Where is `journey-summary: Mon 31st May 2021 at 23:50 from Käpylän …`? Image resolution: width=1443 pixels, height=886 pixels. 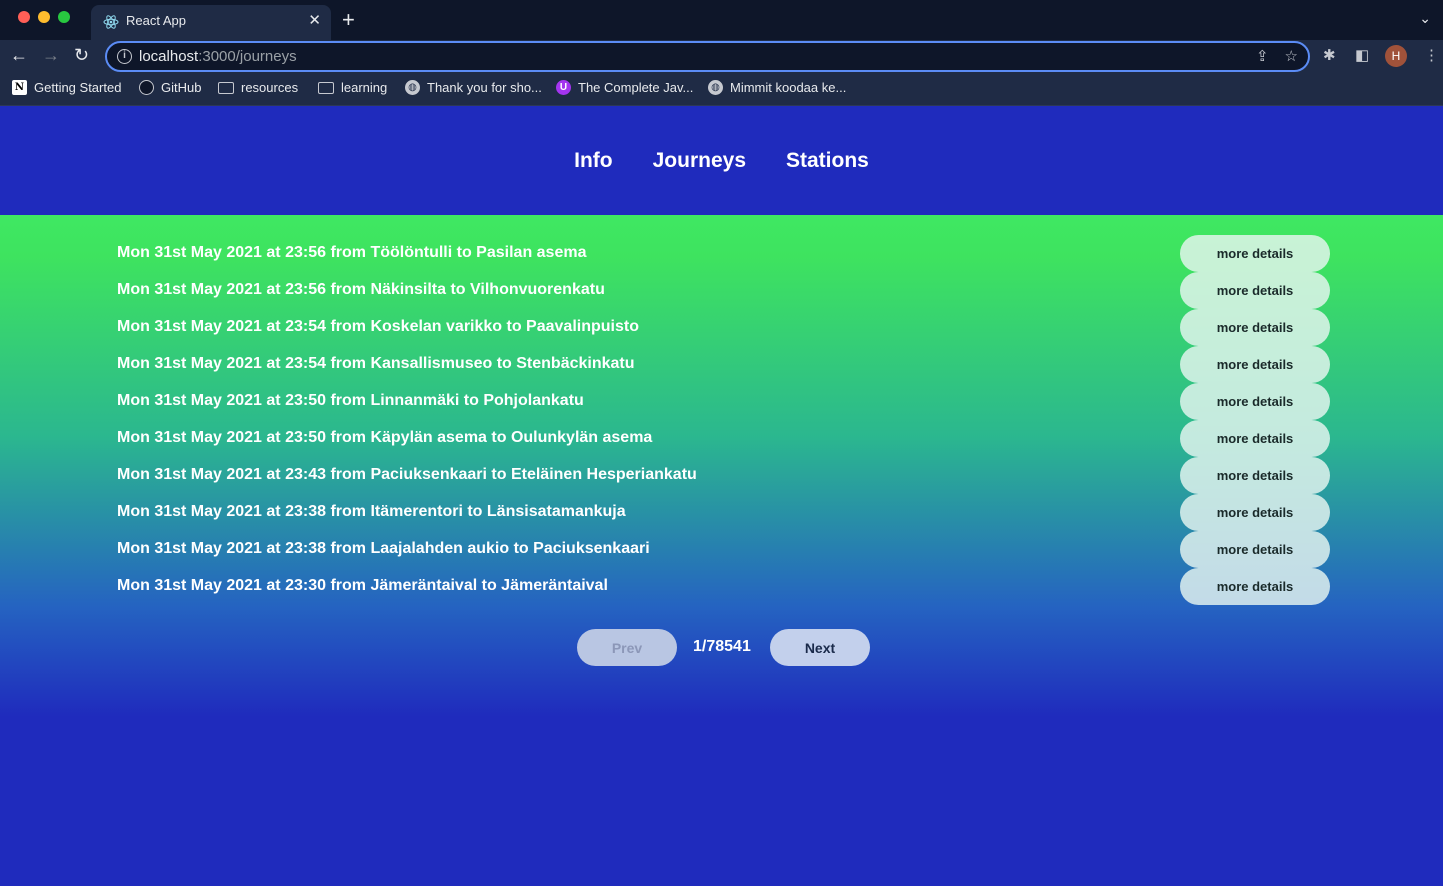
journey-summary: Mon 31st May 2021 at 23:50 from Käpylän … is located at coordinates (385, 437).